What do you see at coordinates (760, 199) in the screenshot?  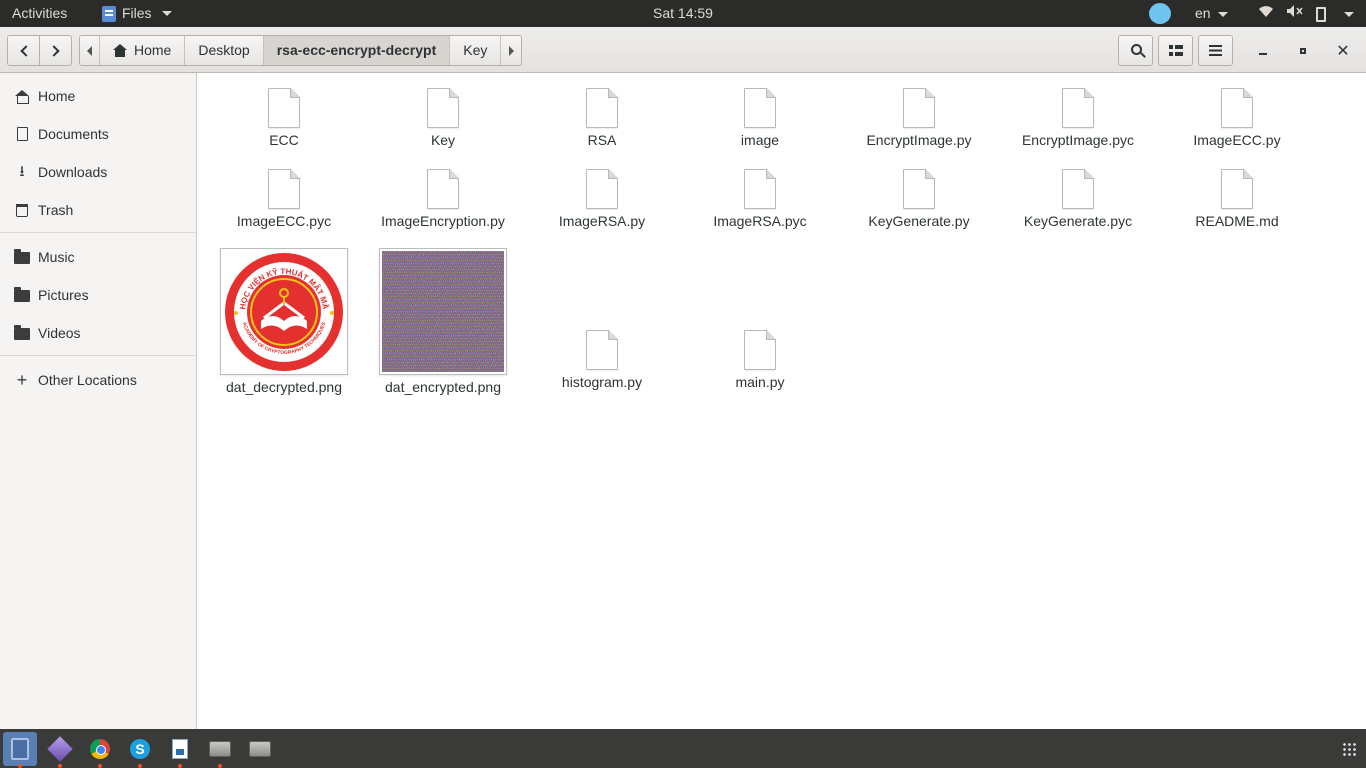 I see `file-item: ImageRSA.pyc` at bounding box center [760, 199].